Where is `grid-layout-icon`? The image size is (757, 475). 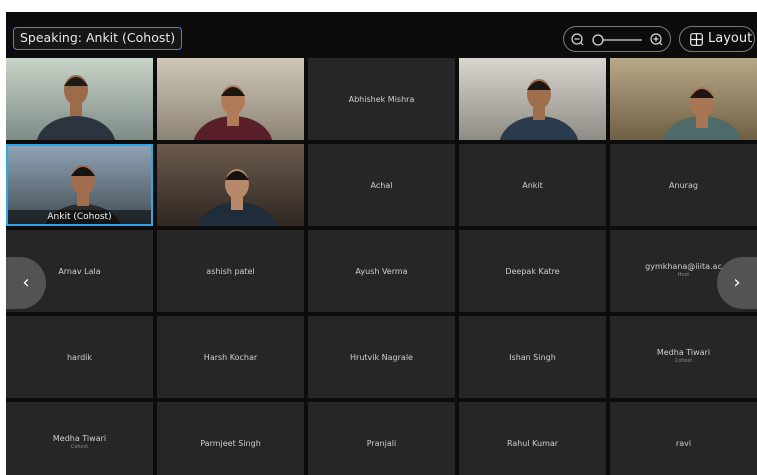
grid-layout-icon is located at coordinates (696, 39).